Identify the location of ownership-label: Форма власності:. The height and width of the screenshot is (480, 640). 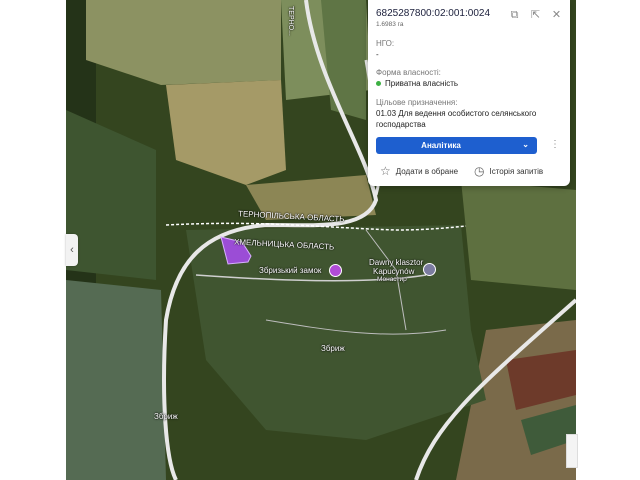
(408, 72).